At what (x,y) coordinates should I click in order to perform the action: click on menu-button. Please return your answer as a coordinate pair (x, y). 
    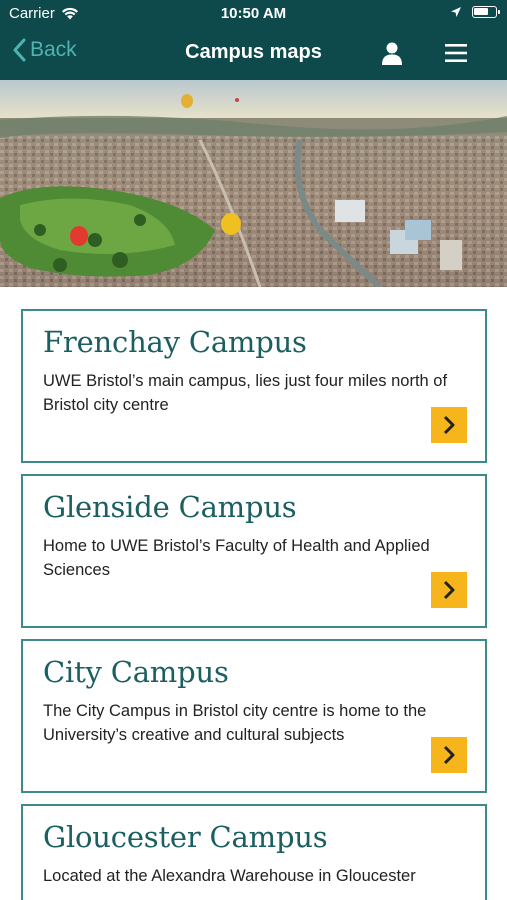
    Looking at the image, I should click on (456, 53).